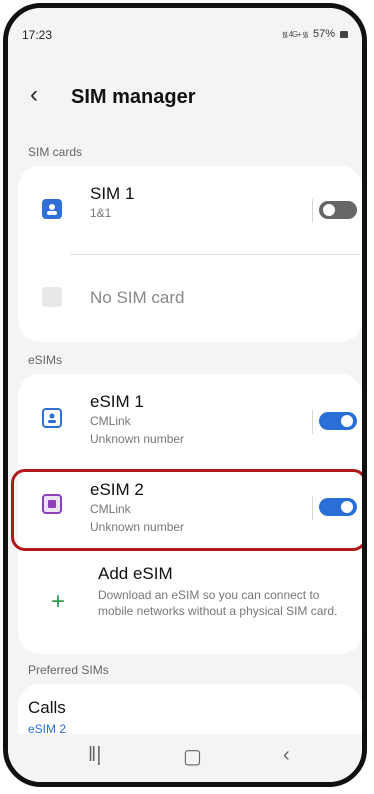  Describe the element at coordinates (186, 510) in the screenshot. I see `highlight-box` at that location.